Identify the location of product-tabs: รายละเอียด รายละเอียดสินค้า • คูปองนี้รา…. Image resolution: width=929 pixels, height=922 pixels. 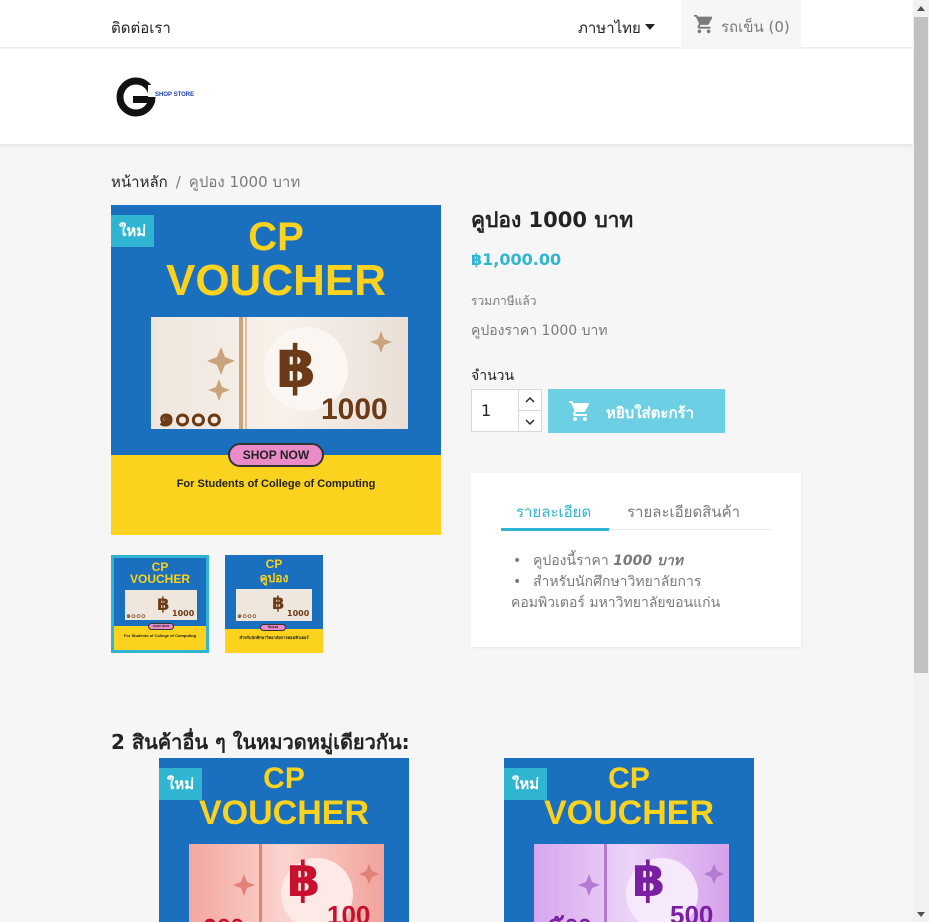
(636, 560).